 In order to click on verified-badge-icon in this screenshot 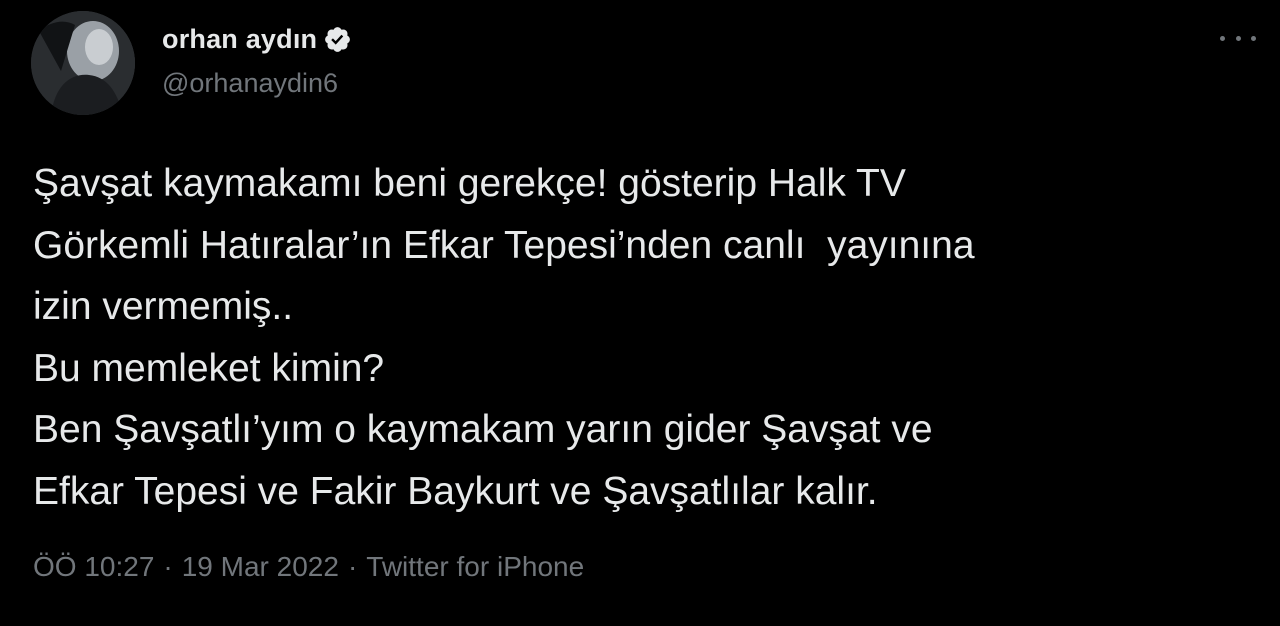, I will do `click(337, 39)`.